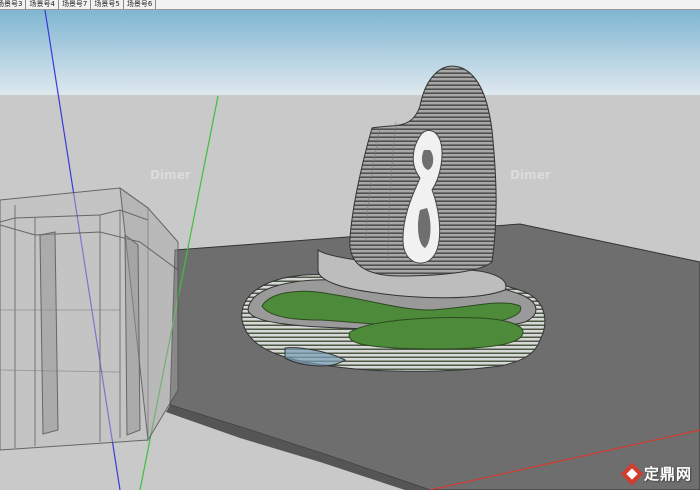 The width and height of the screenshot is (700, 490). What do you see at coordinates (632, 473) in the screenshot?
I see `logo-icon` at bounding box center [632, 473].